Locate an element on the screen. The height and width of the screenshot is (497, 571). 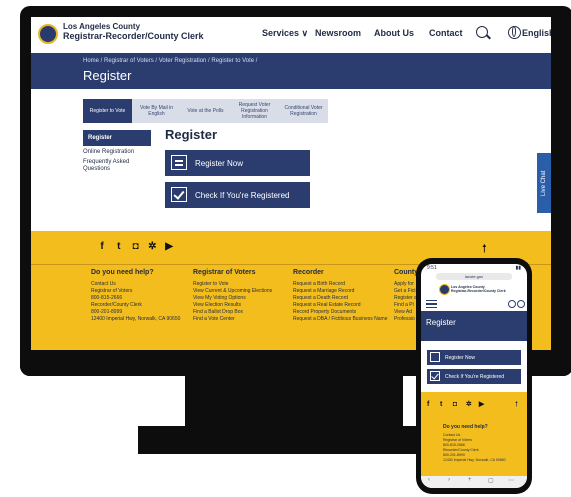
footer-link: Request a Marriage Record is located at coordinates (340, 291).